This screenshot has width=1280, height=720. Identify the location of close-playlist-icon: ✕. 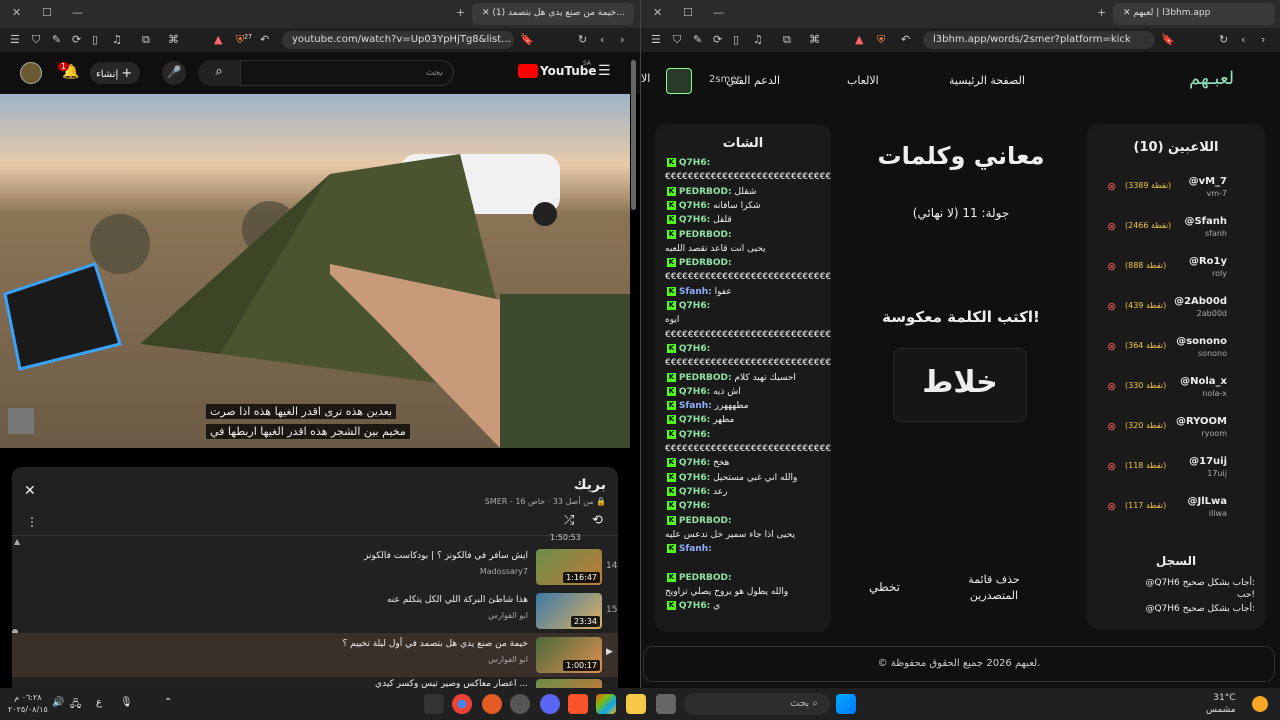
(30, 491).